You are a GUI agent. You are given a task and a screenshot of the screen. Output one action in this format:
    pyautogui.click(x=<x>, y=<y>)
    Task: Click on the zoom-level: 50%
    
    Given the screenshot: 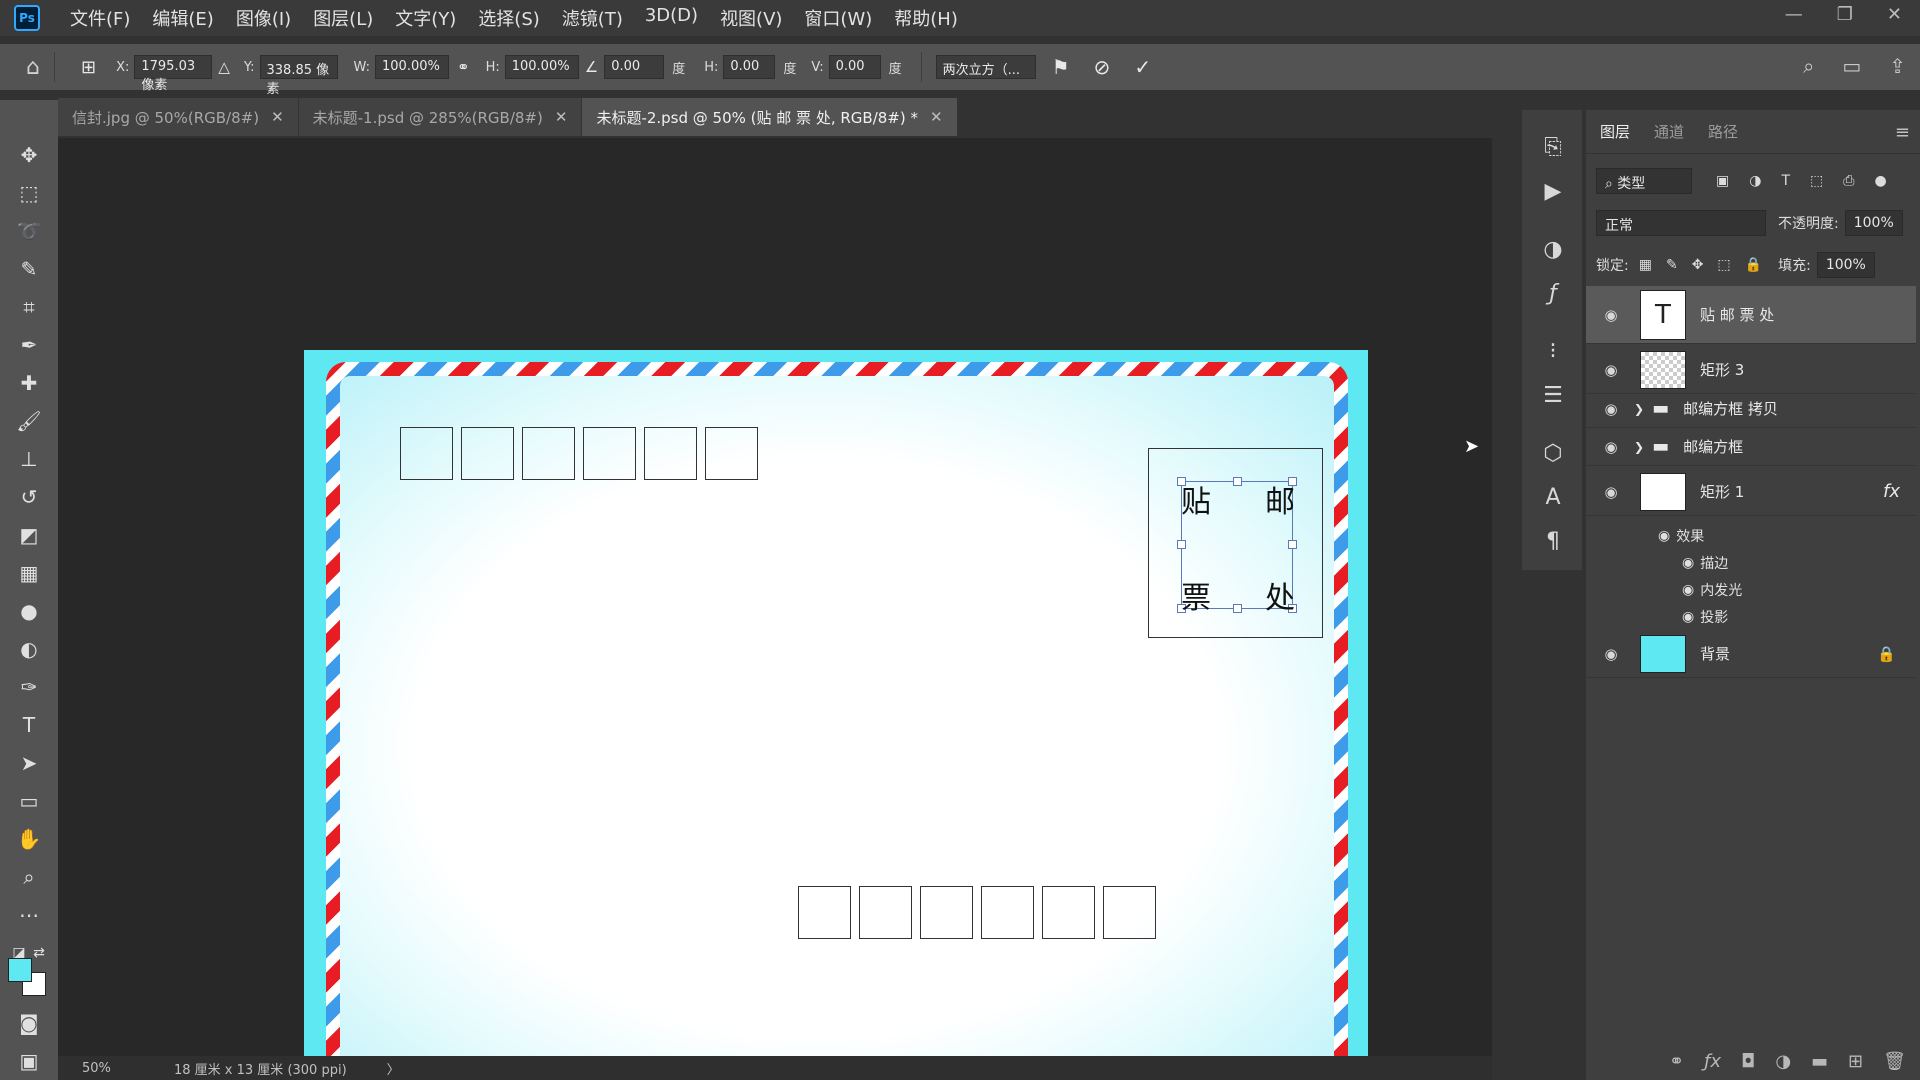 What is the action you would take?
    pyautogui.click(x=122, y=1068)
    